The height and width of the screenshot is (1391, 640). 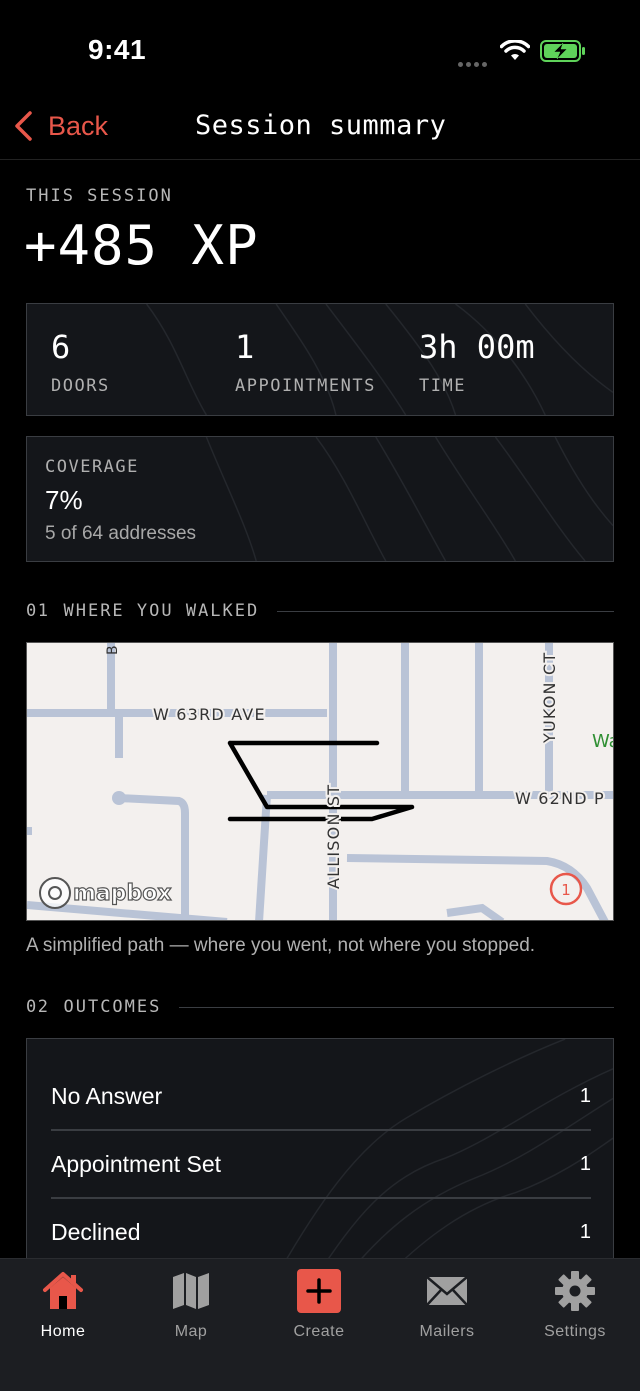 I want to click on outcome-label: Appointment Set, so click(x=136, y=1164).